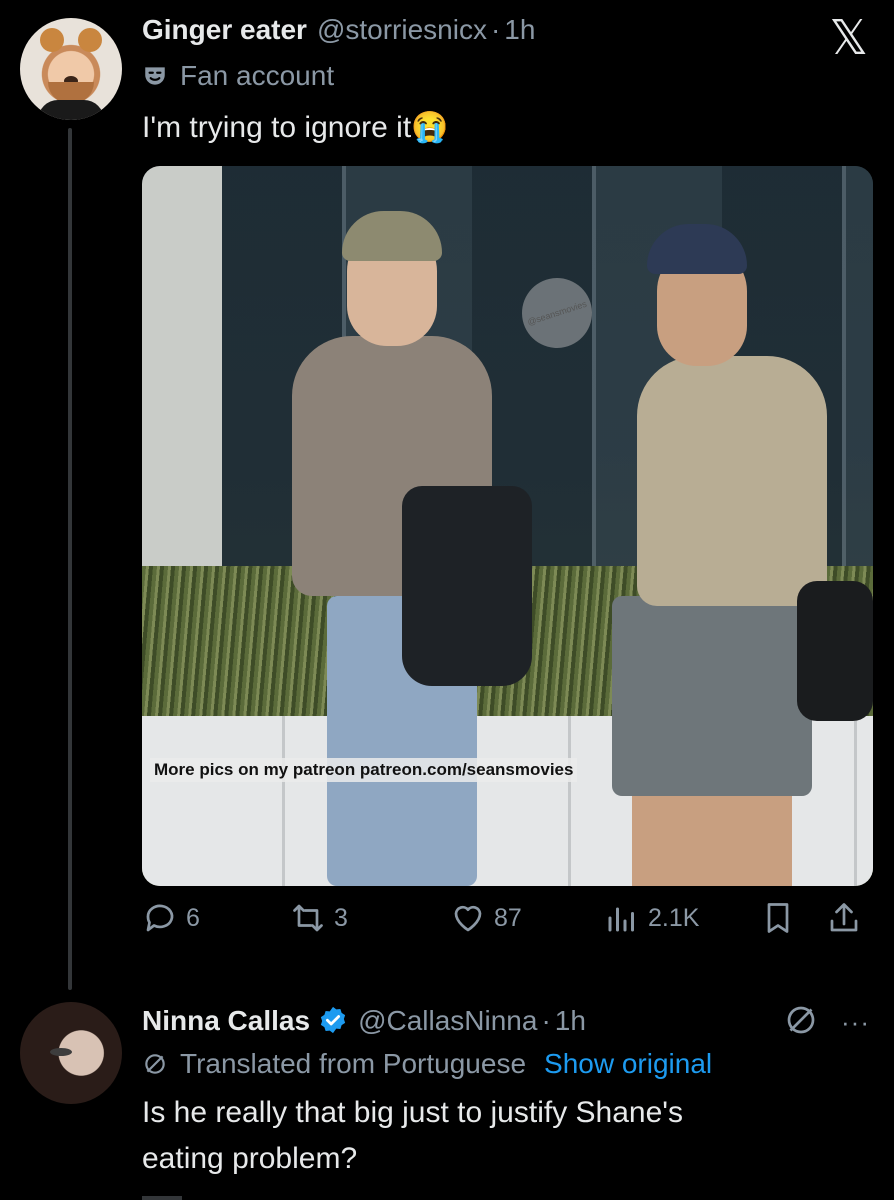 This screenshot has width=894, height=1200. Describe the element at coordinates (160, 918) in the screenshot. I see `reply-icon` at that location.